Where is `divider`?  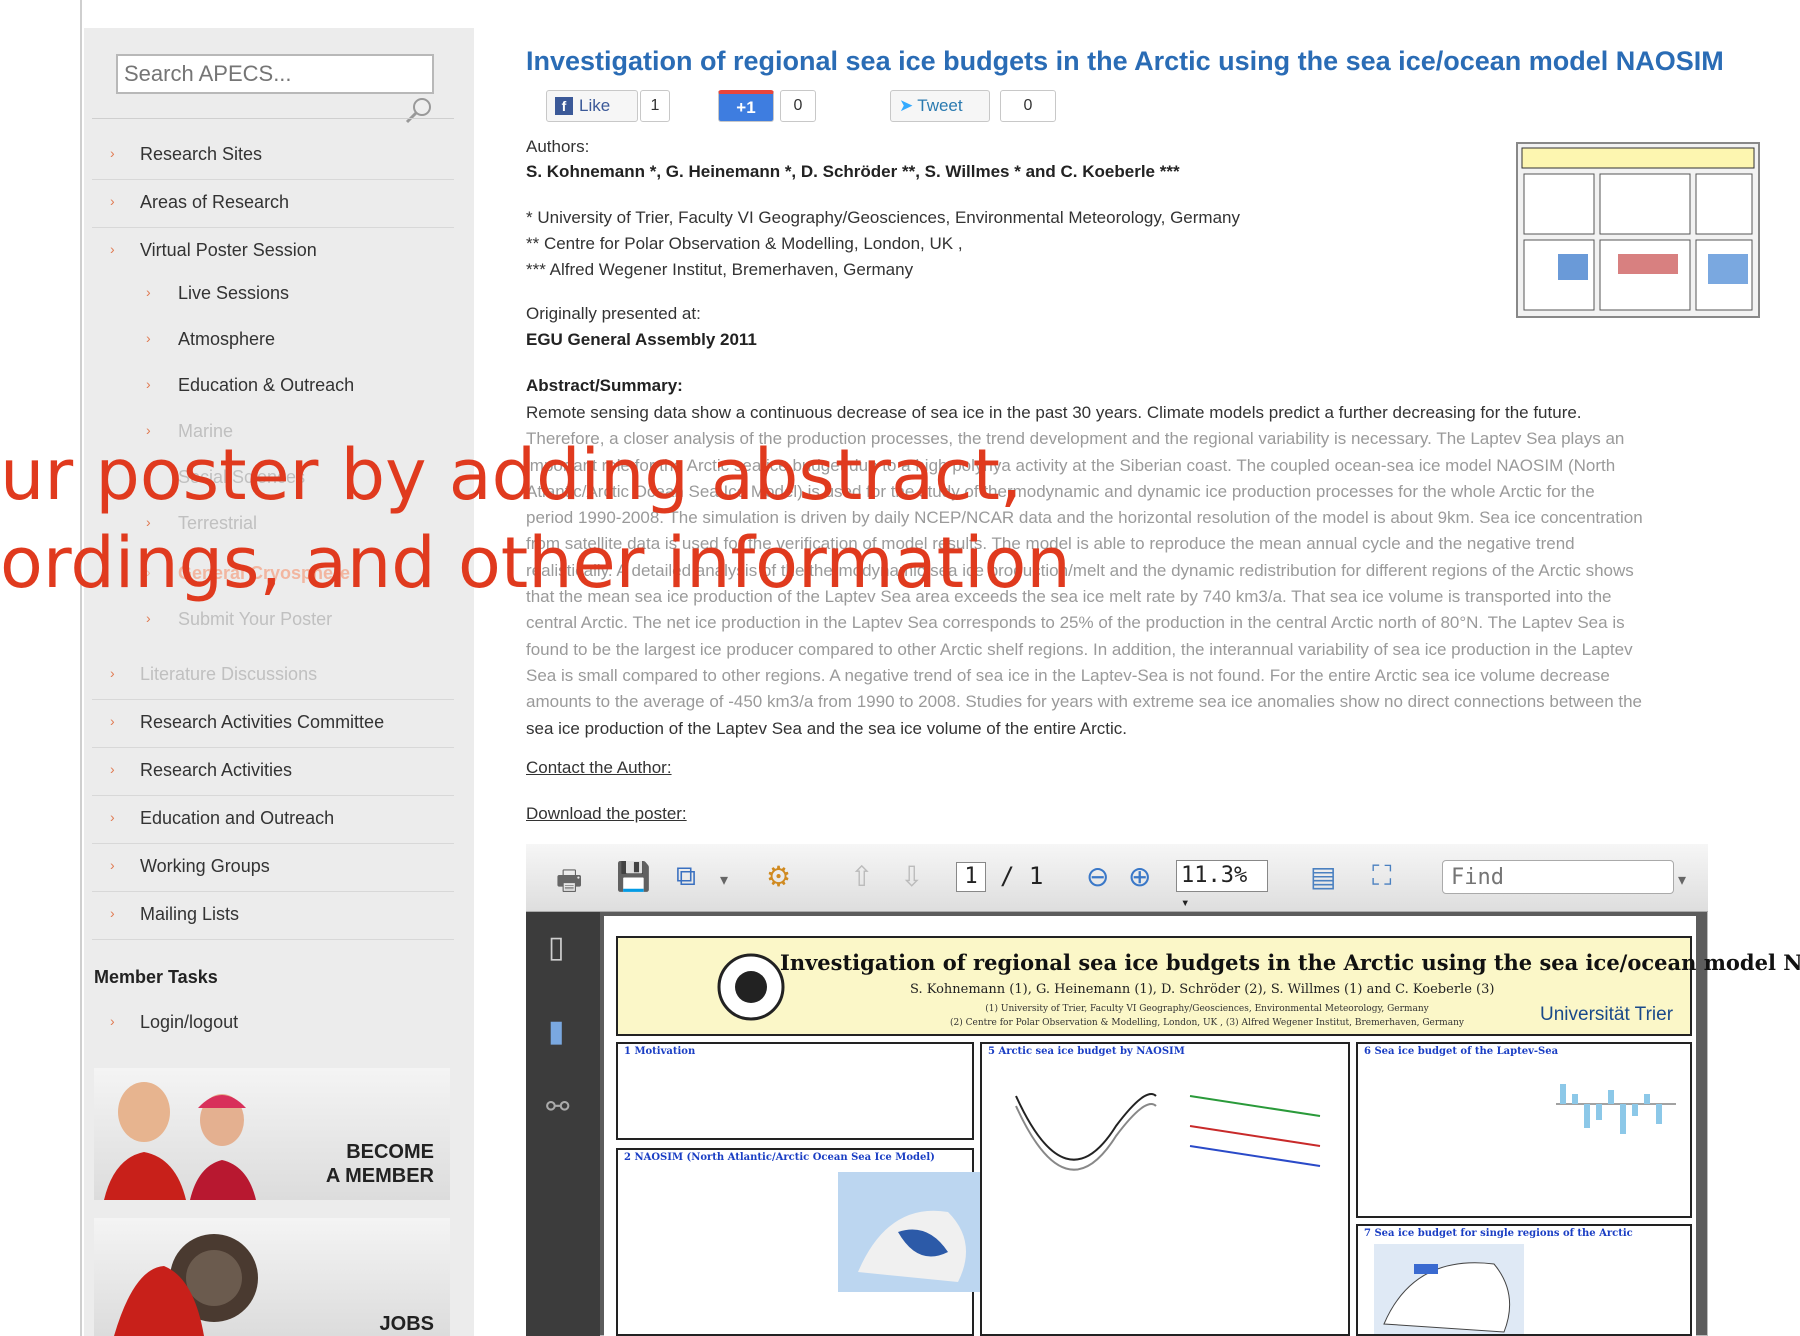 divider is located at coordinates (273, 118).